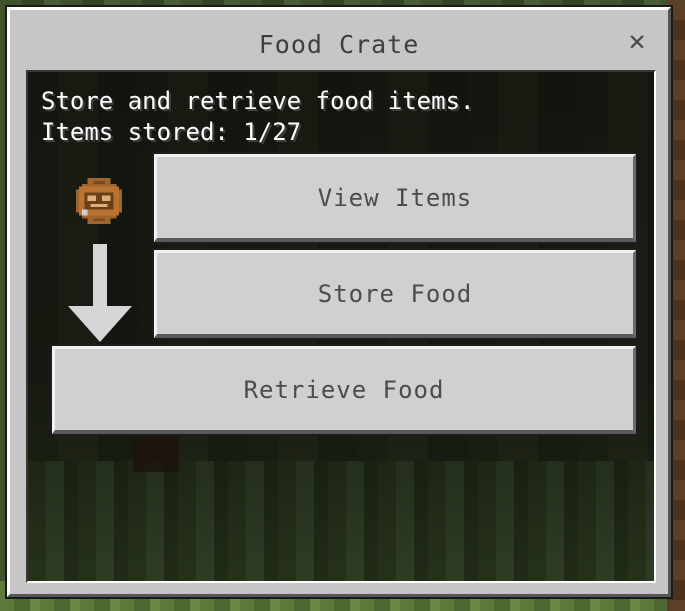  What do you see at coordinates (171, 132) in the screenshot?
I see `items-stored-count: Items stored: 1/27` at bounding box center [171, 132].